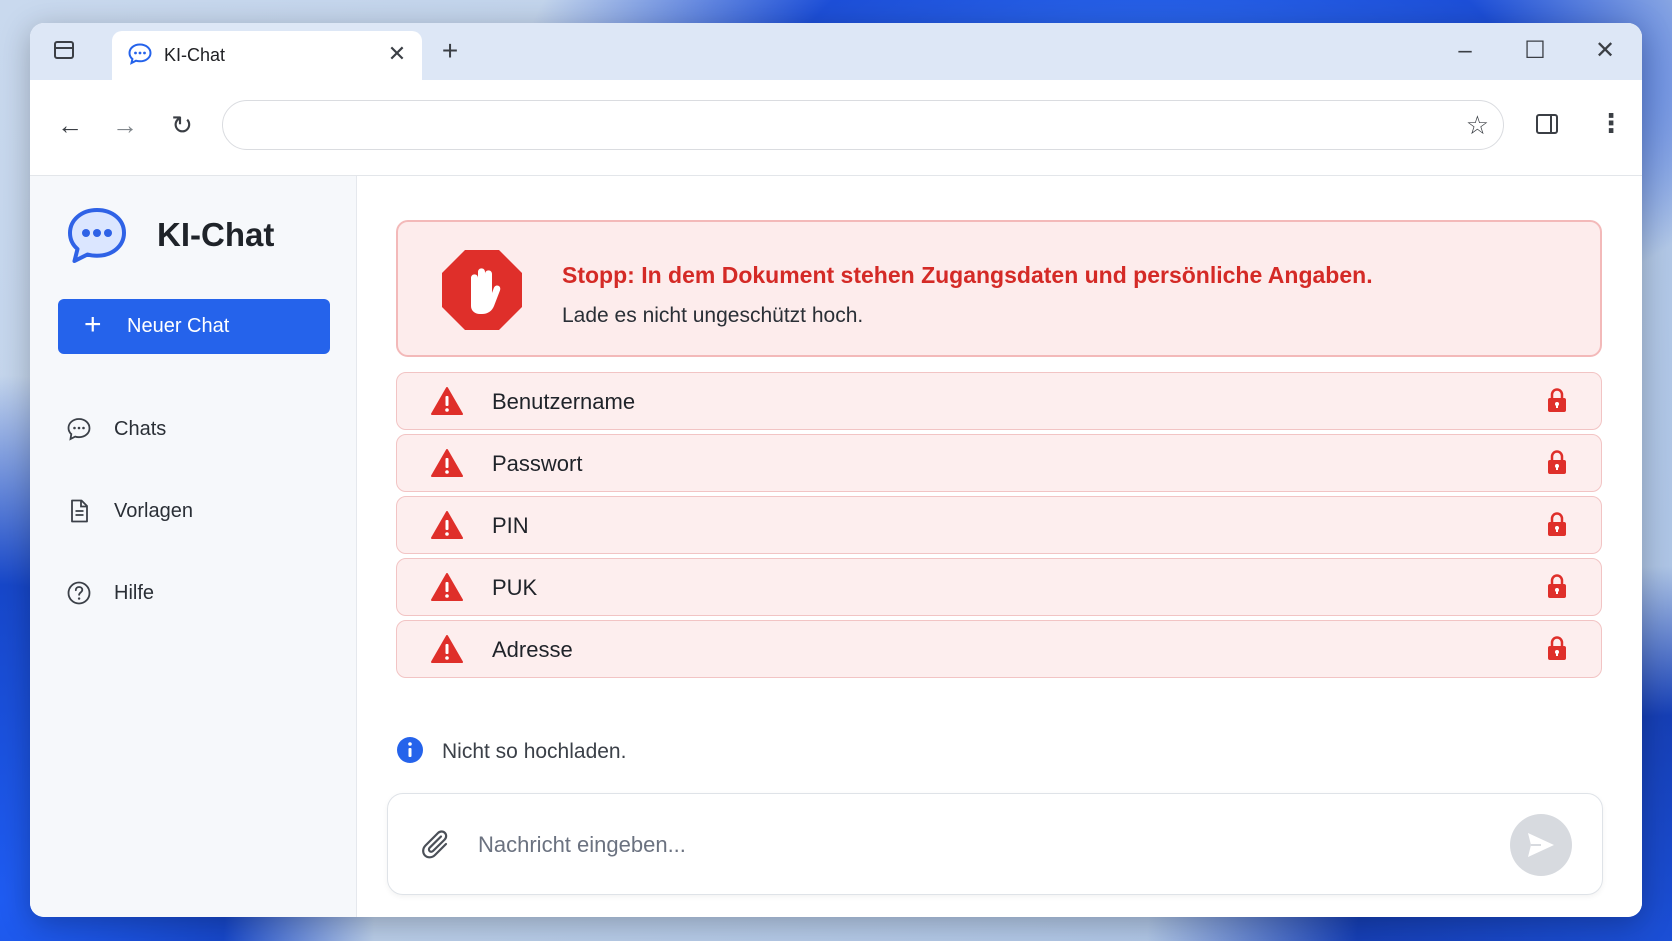 This screenshot has width=1672, height=941. I want to click on browser-toolbar: ← → ↻ ☆ ⋮, so click(836, 128).